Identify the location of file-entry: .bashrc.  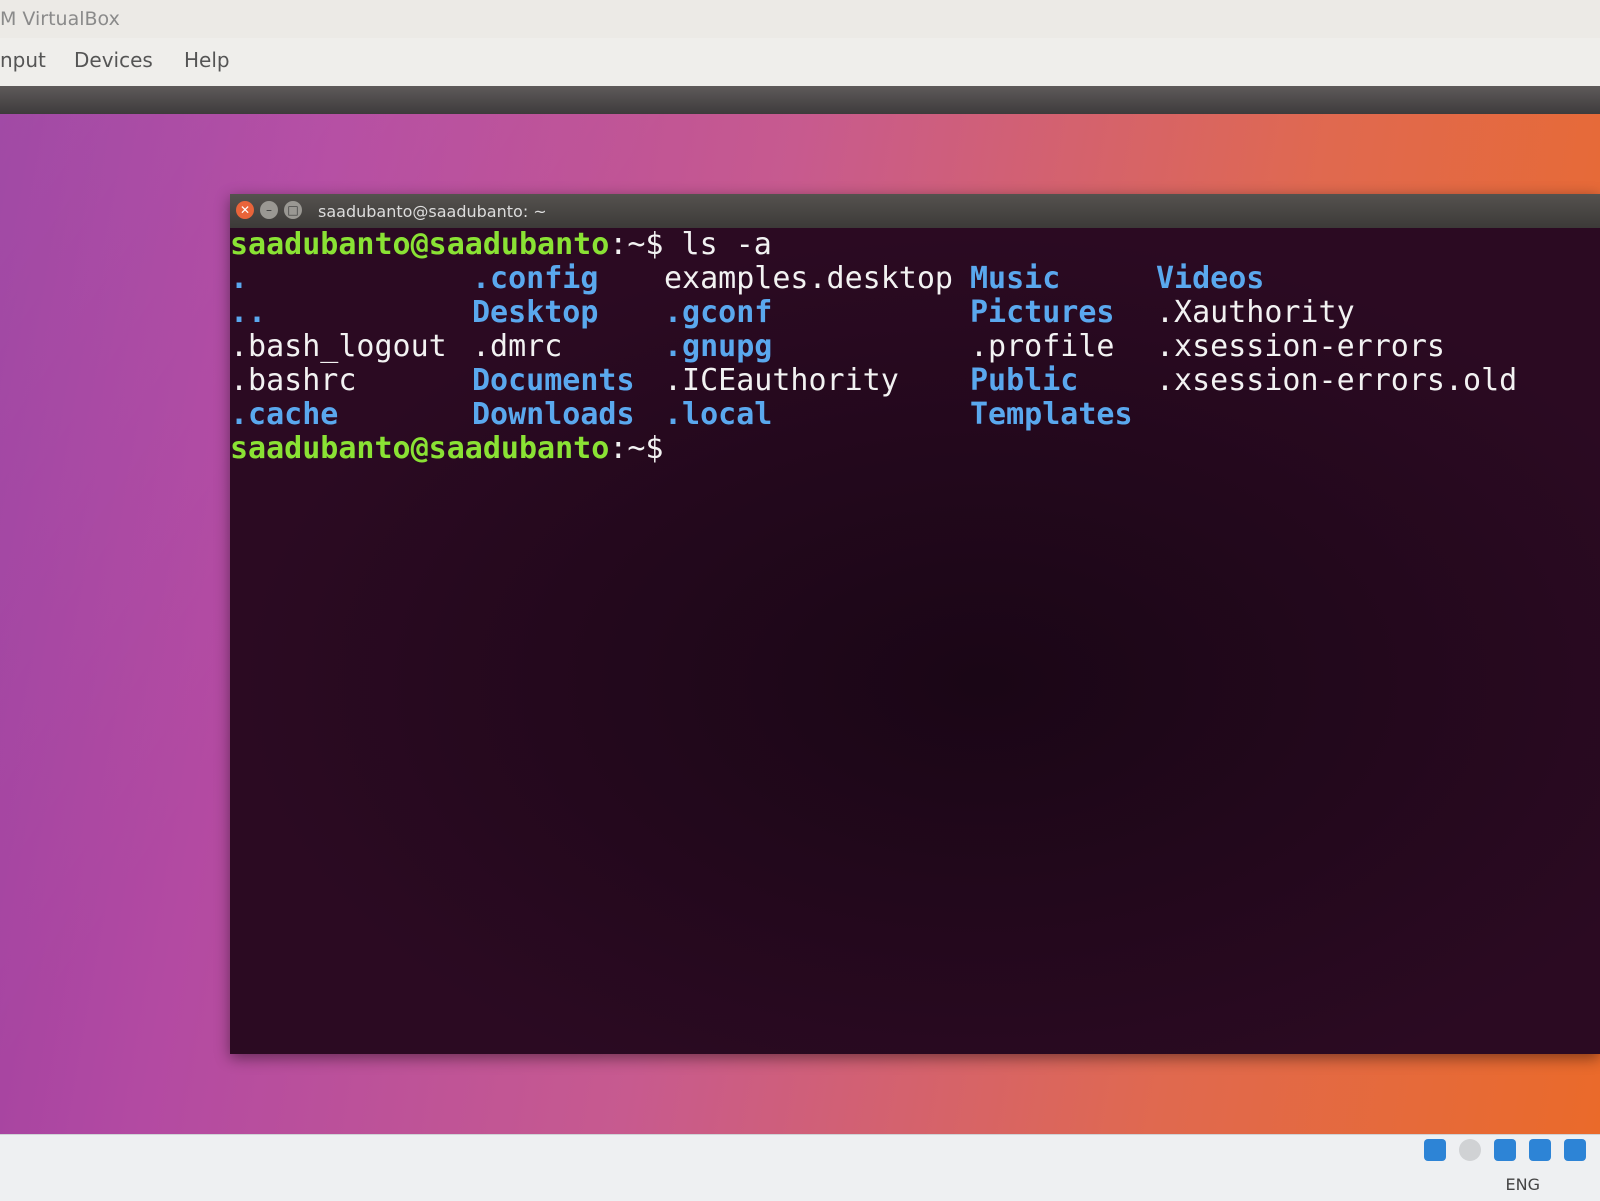
(293, 380).